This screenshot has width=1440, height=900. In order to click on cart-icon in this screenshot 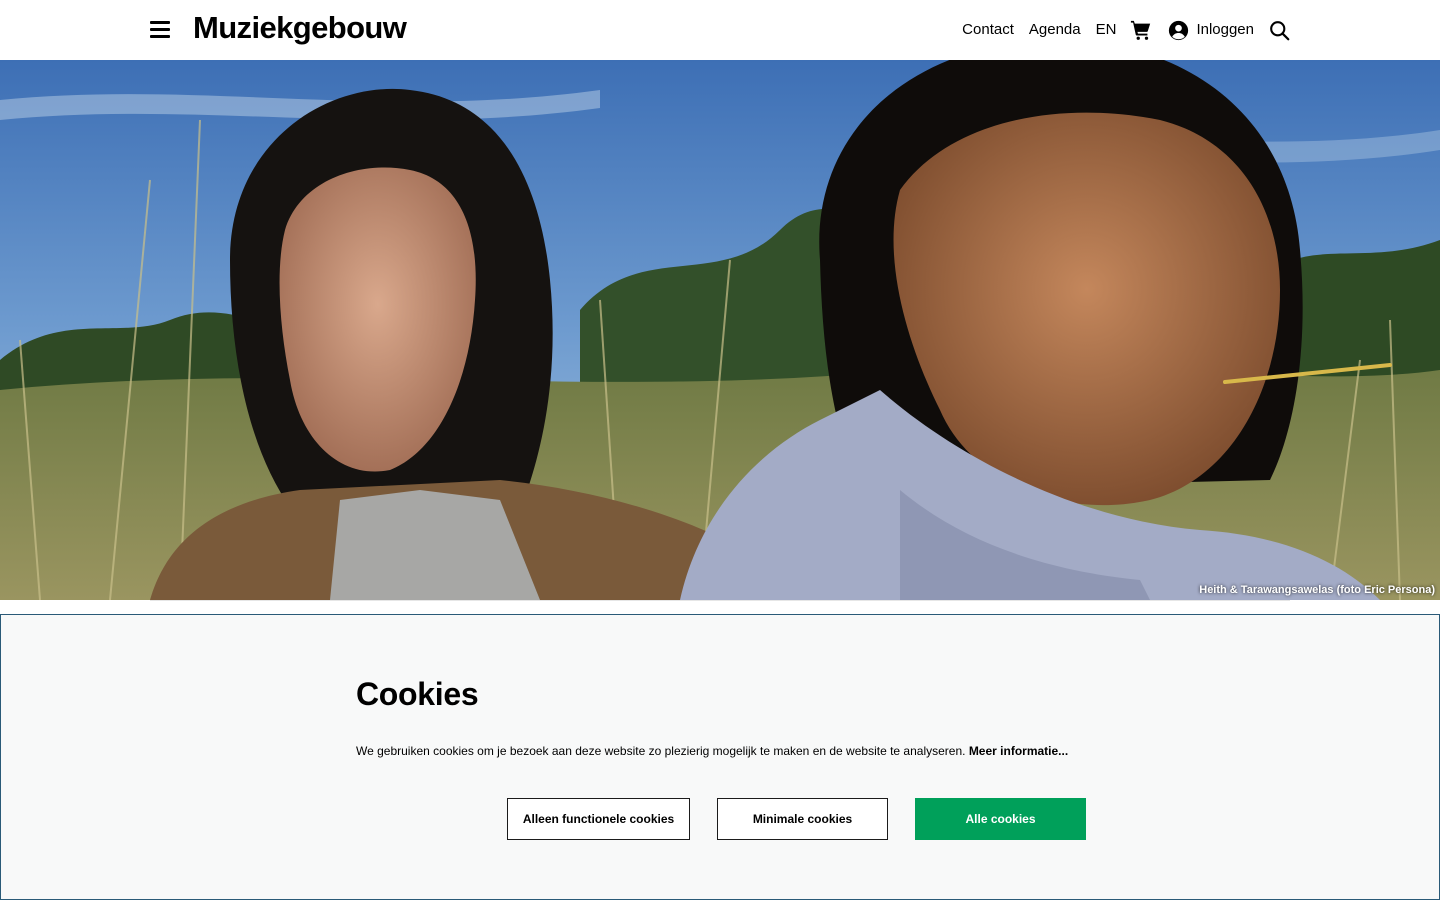, I will do `click(1141, 30)`.